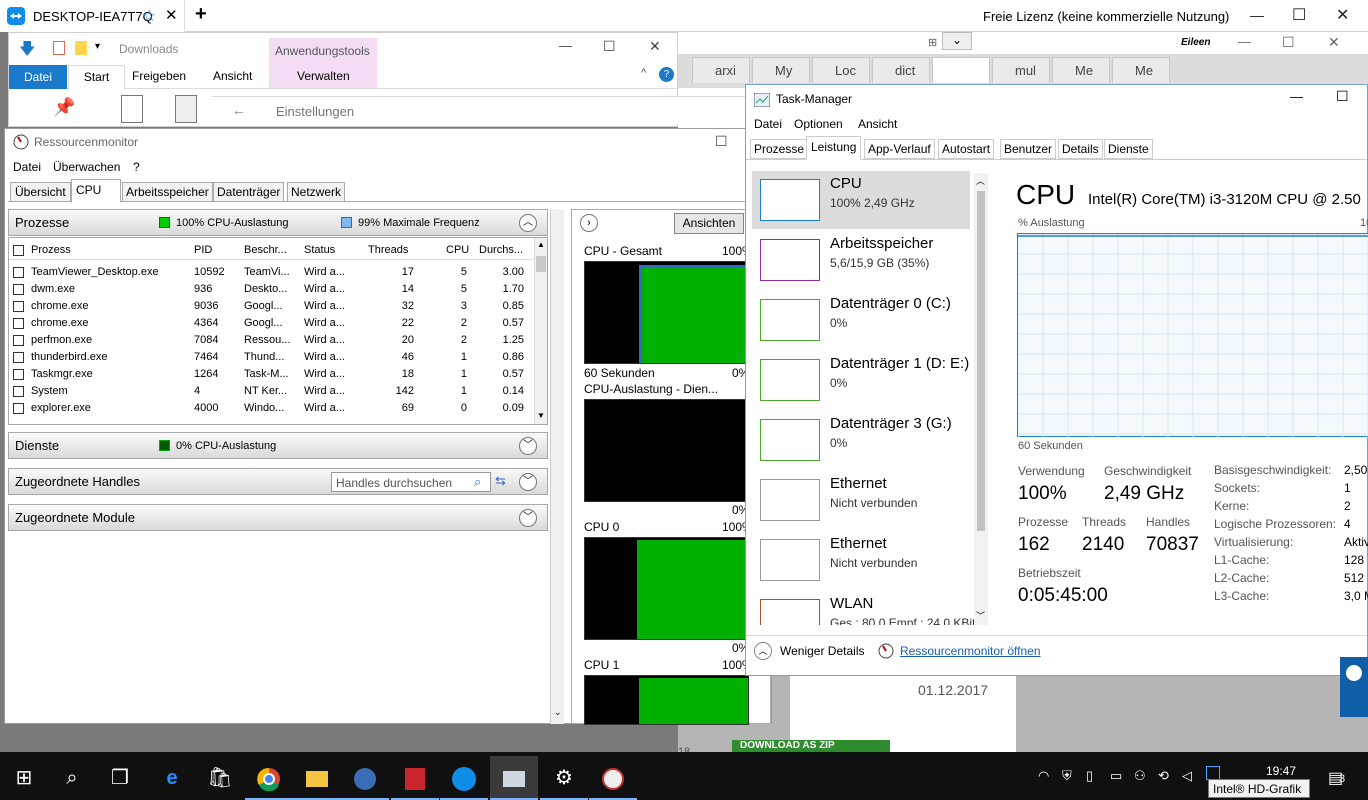 The width and height of the screenshot is (1368, 800). What do you see at coordinates (97, 46) in the screenshot?
I see `quick-access-dropdown-icon: ▾` at bounding box center [97, 46].